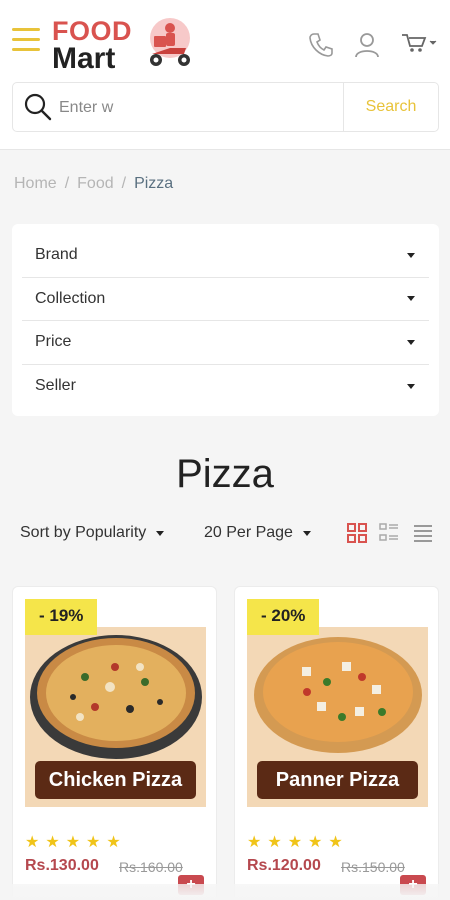  What do you see at coordinates (284, 865) in the screenshot?
I see `product-price: Rs.120.00` at bounding box center [284, 865].